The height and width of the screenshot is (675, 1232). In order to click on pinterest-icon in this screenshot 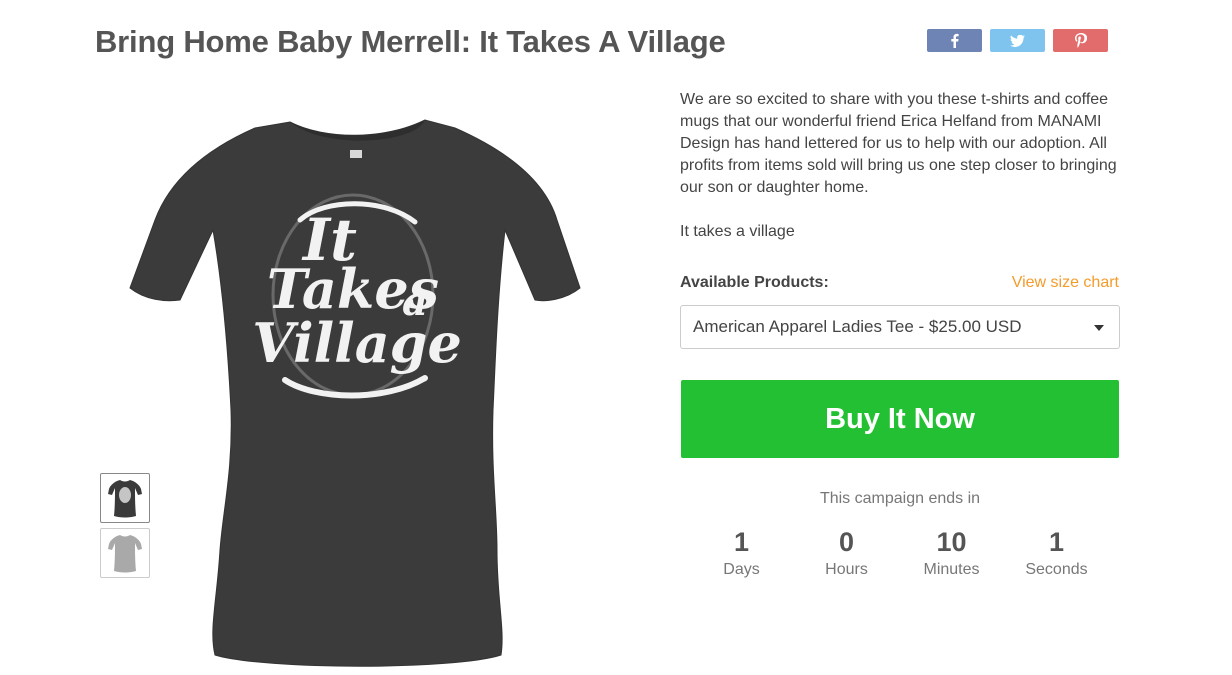, I will do `click(1080, 40)`.